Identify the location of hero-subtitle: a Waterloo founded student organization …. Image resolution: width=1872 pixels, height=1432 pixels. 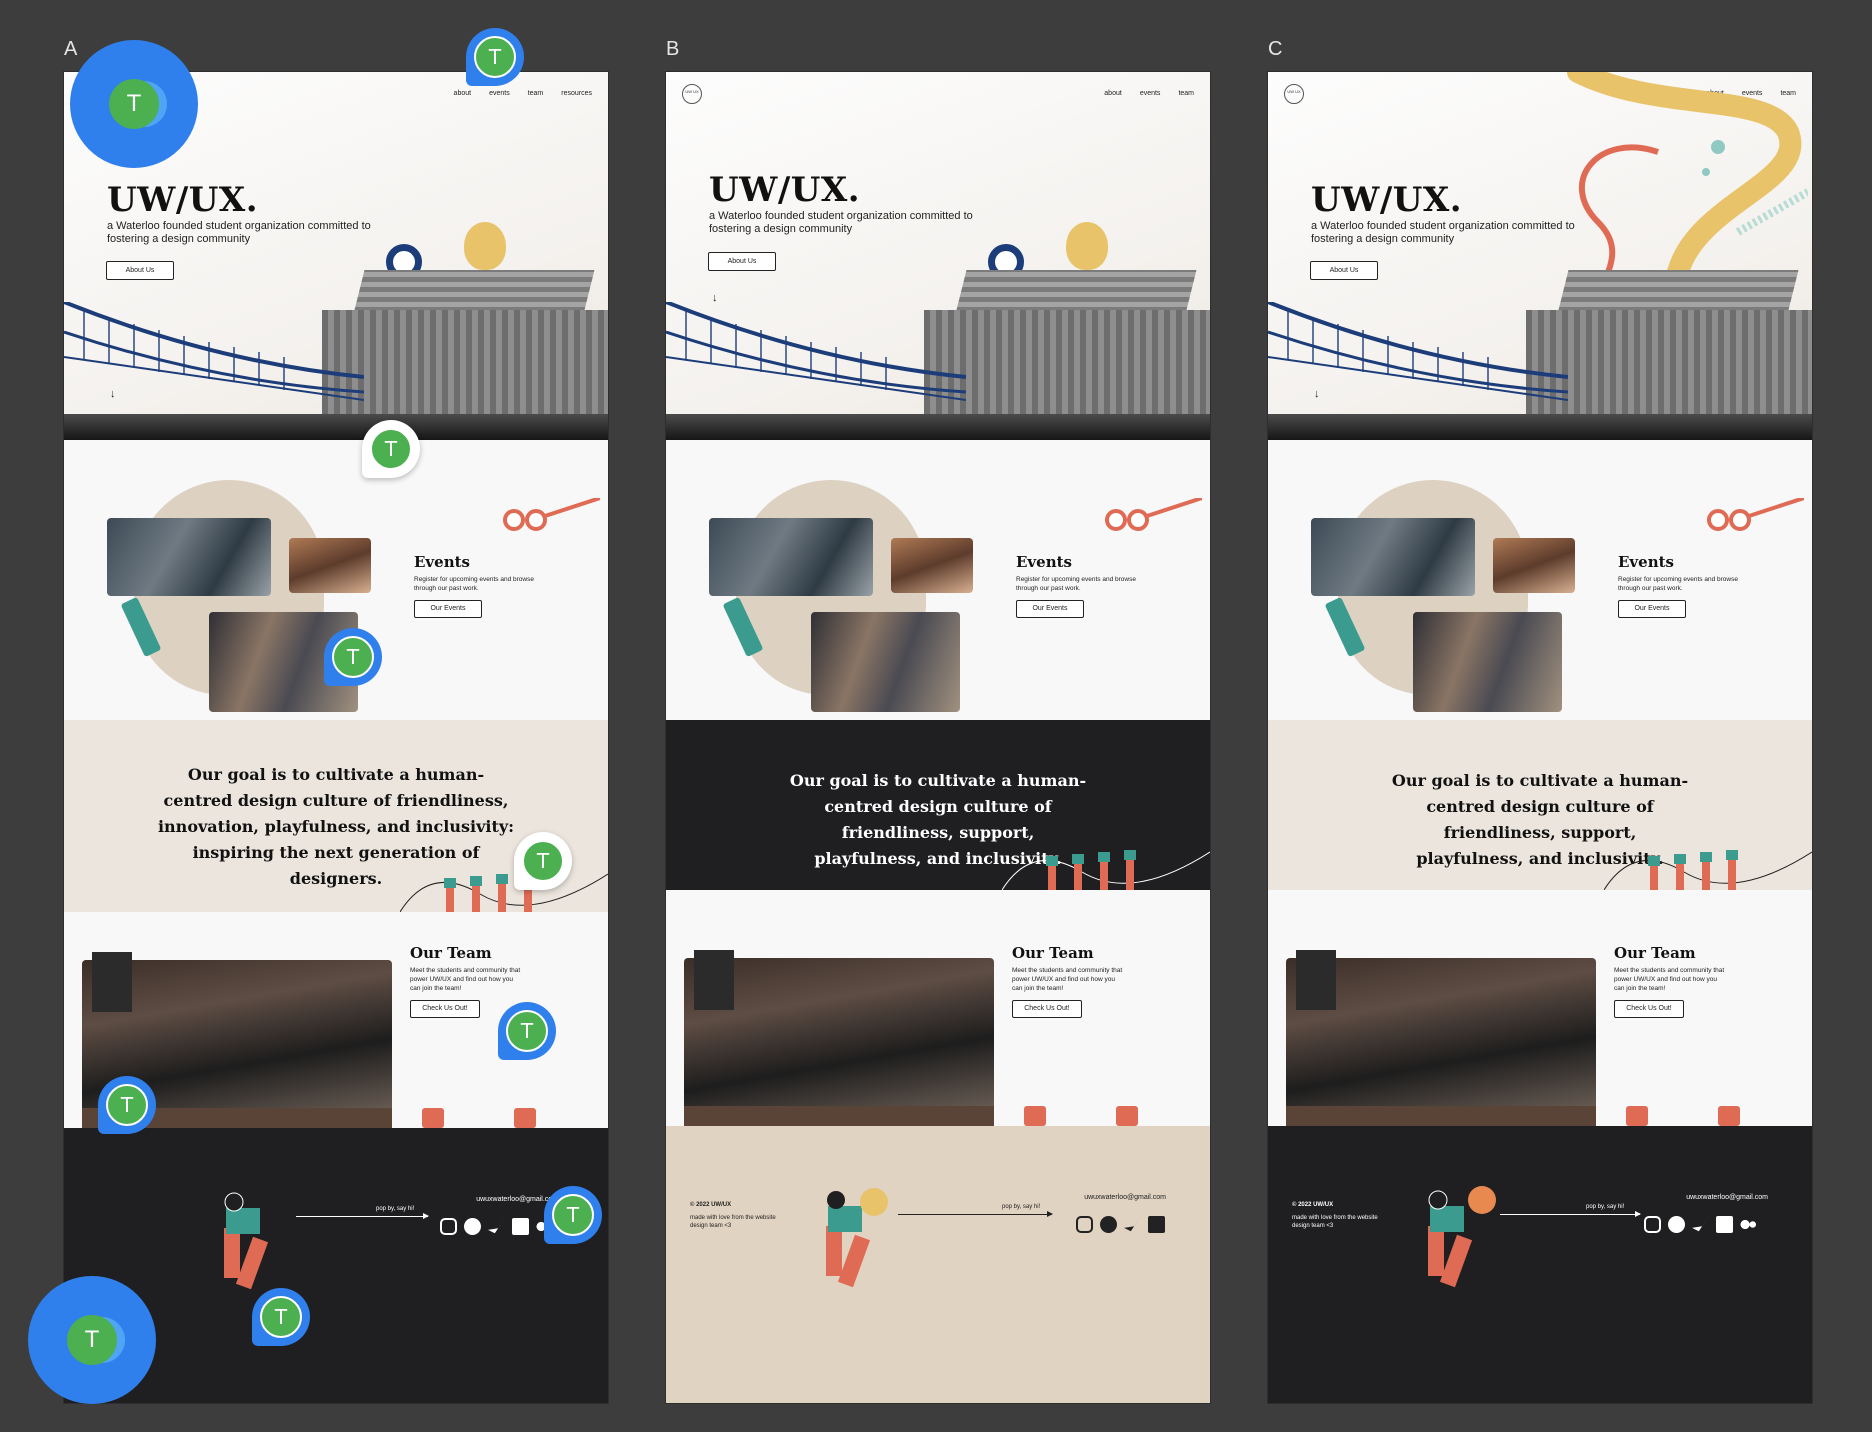
(841, 222).